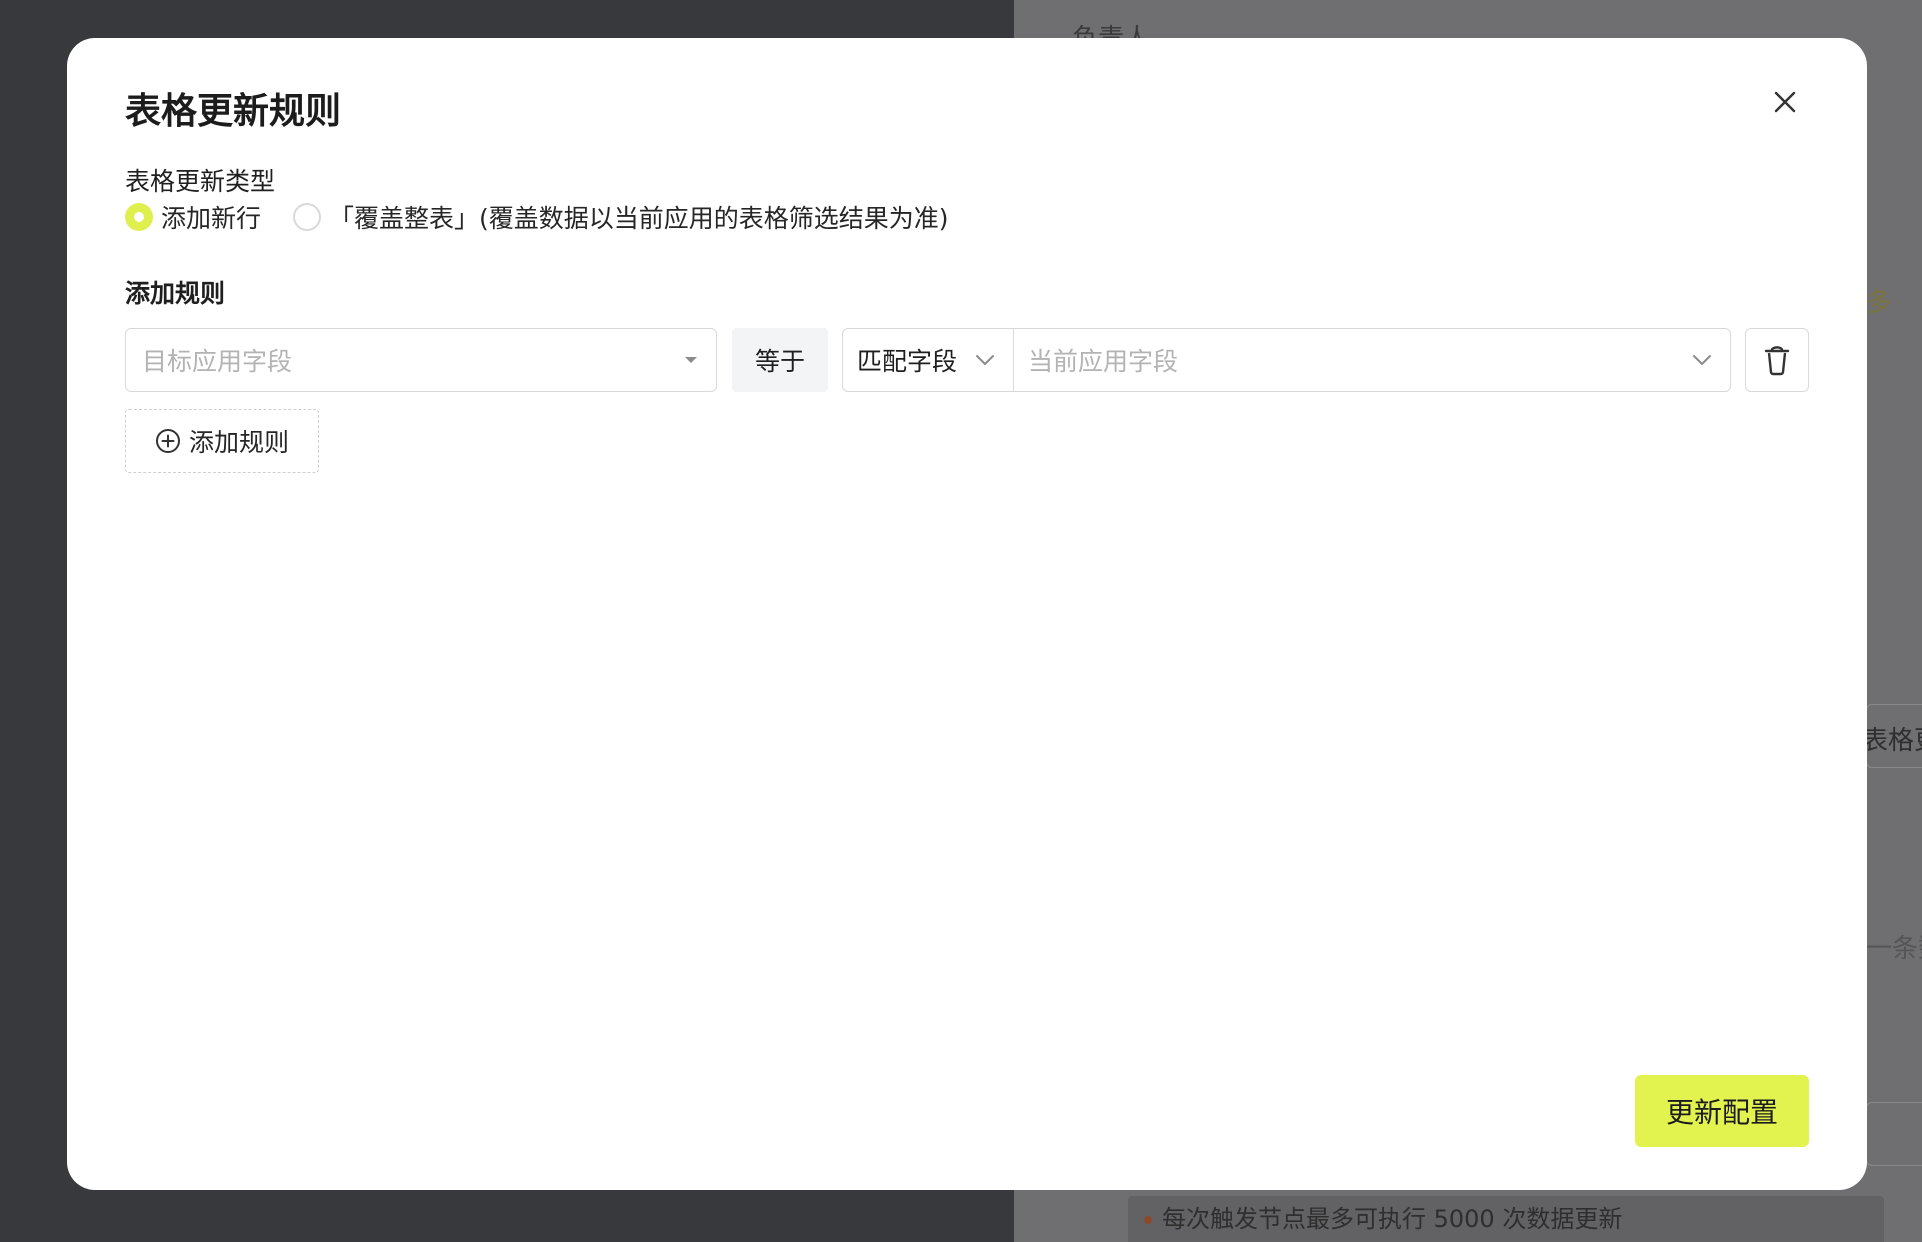 Image resolution: width=1922 pixels, height=1242 pixels. Describe the element at coordinates (217, 361) in the screenshot. I see `target-field-placeholder: 目标应用字段` at that location.